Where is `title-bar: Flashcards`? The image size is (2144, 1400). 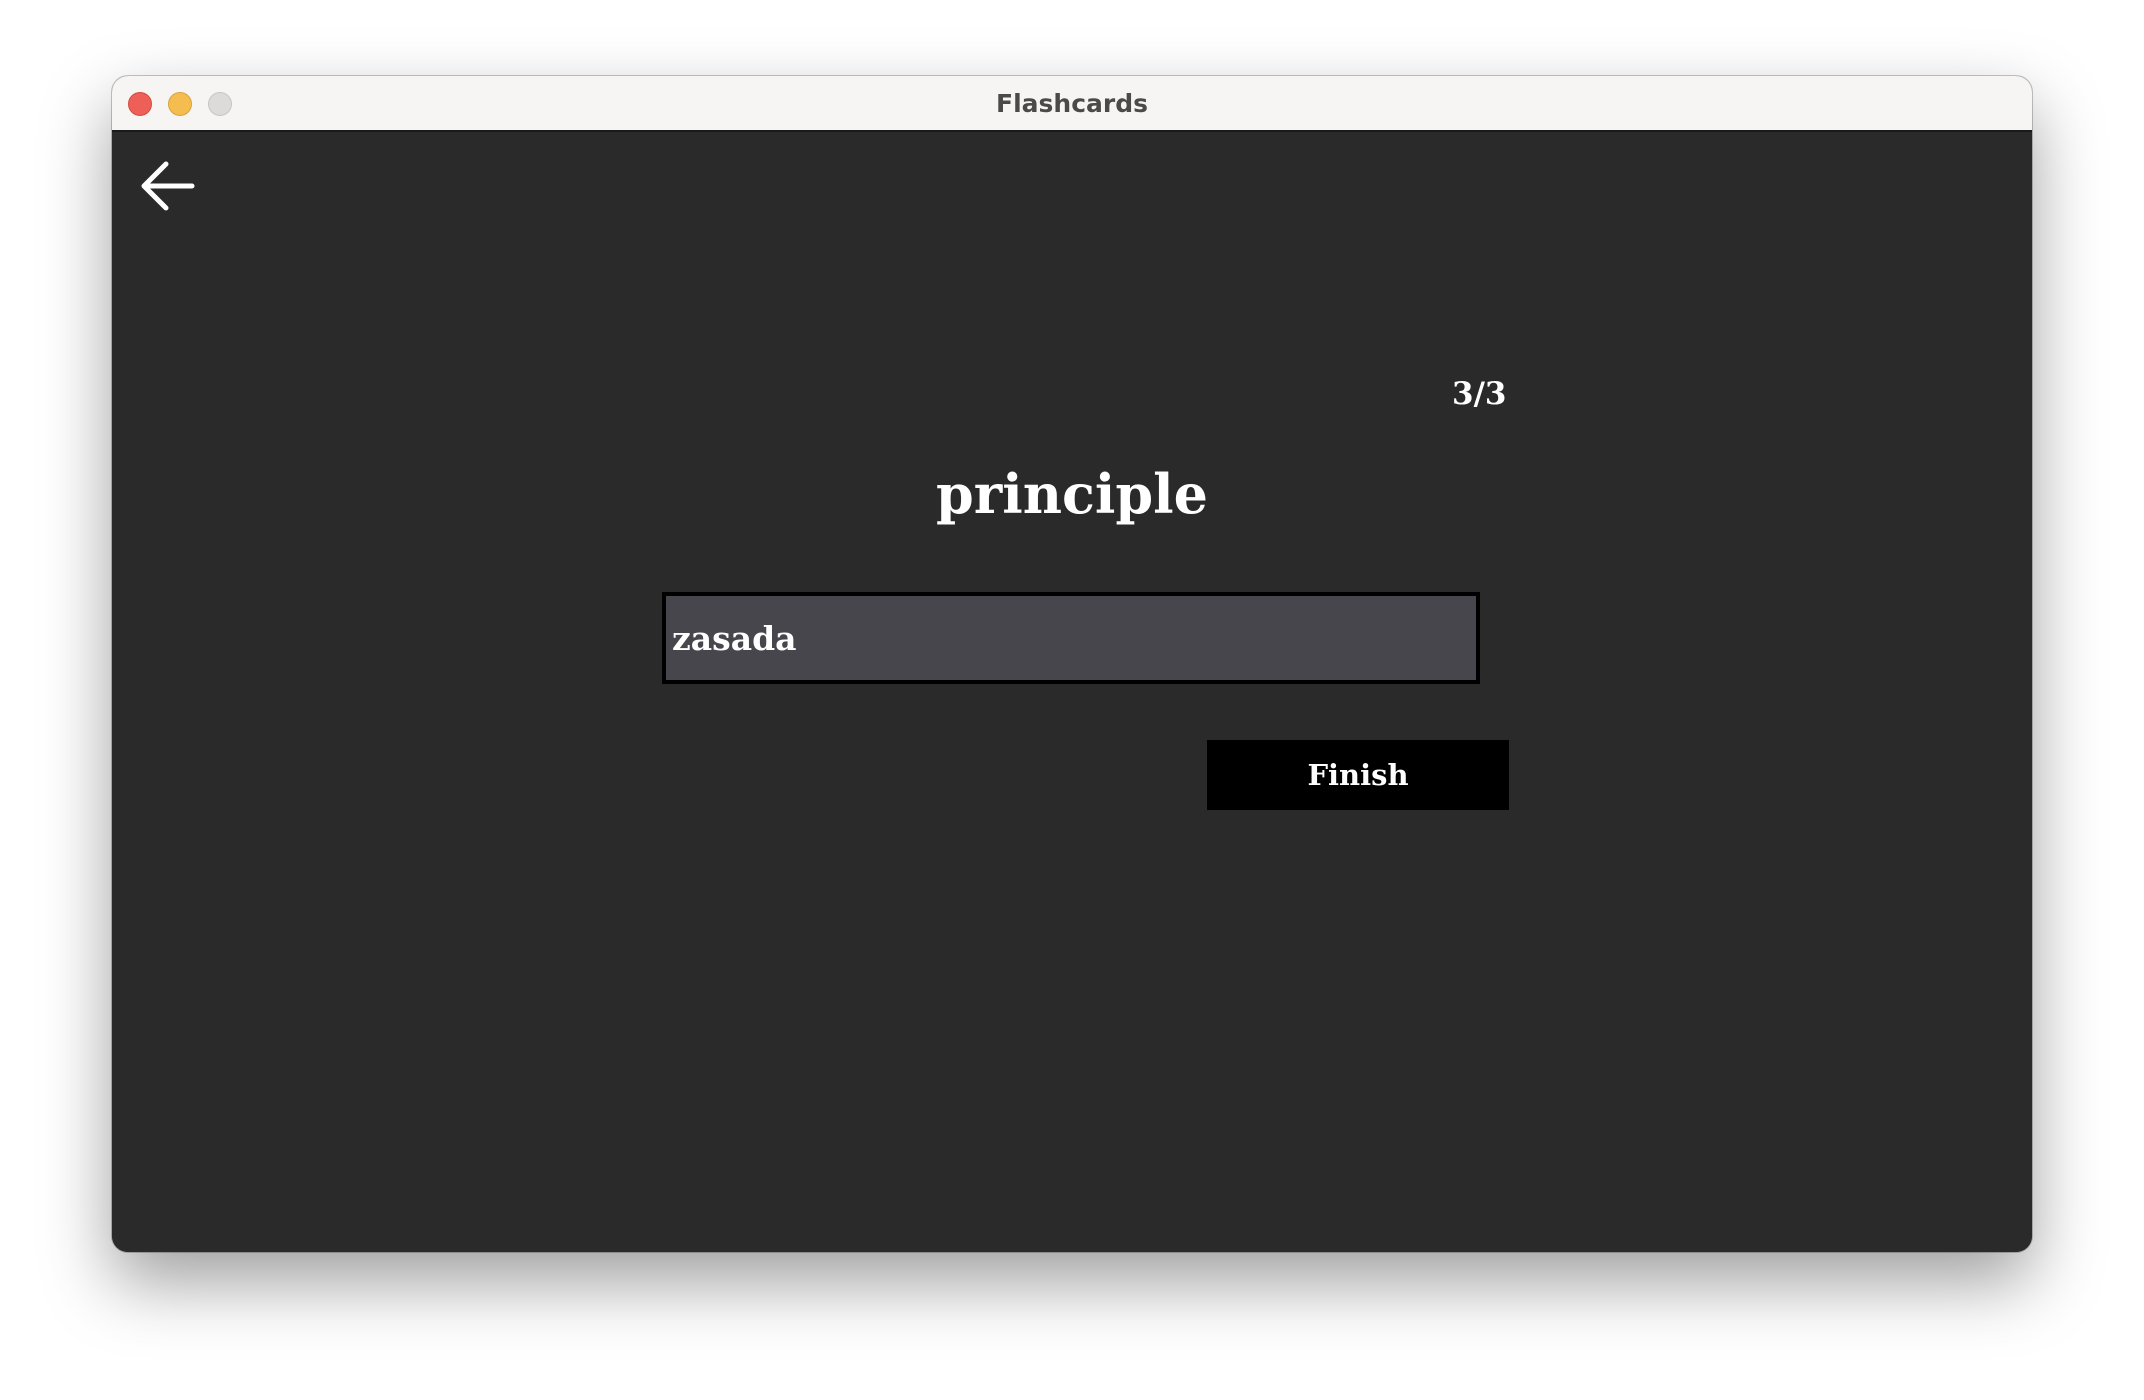 title-bar: Flashcards is located at coordinates (1072, 104).